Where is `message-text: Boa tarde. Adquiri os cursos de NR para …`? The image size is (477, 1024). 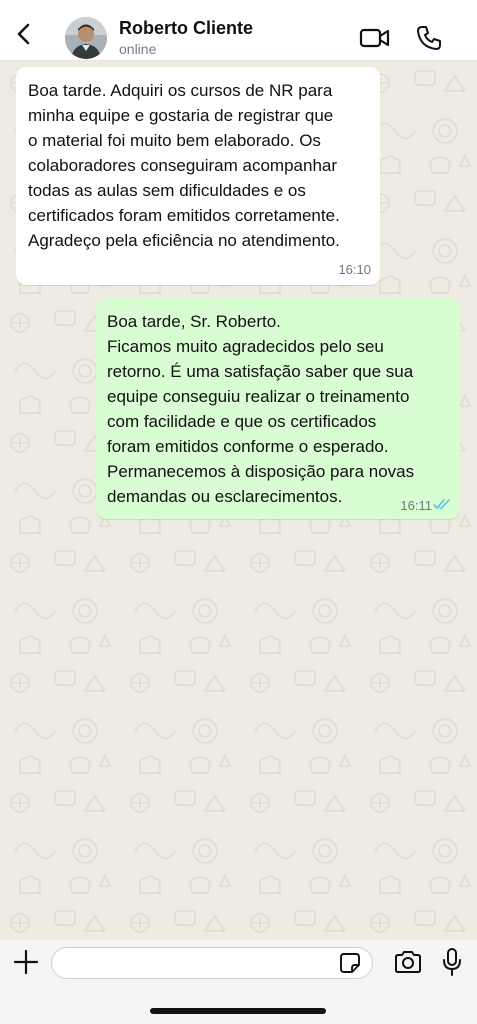 message-text: Boa tarde. Adquiri os cursos de NR para … is located at coordinates (184, 165).